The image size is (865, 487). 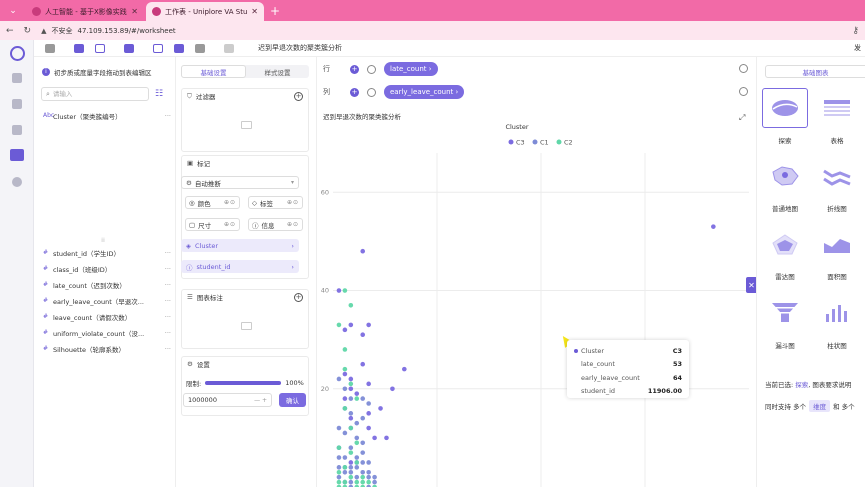 What do you see at coordinates (13, 10) in the screenshot?
I see `tab-search-icon: ⌄` at bounding box center [13, 10].